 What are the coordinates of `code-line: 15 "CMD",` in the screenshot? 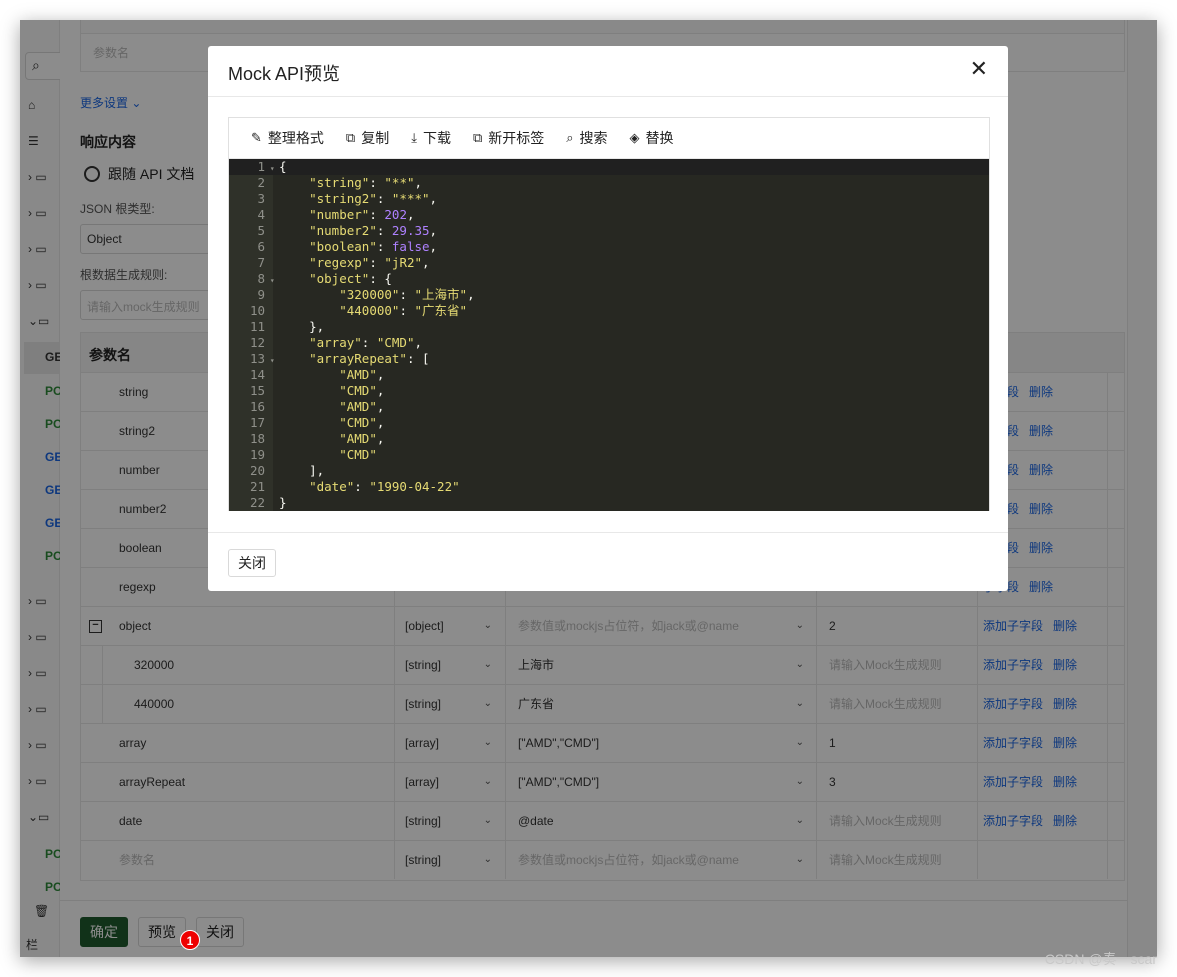 It's located at (609, 391).